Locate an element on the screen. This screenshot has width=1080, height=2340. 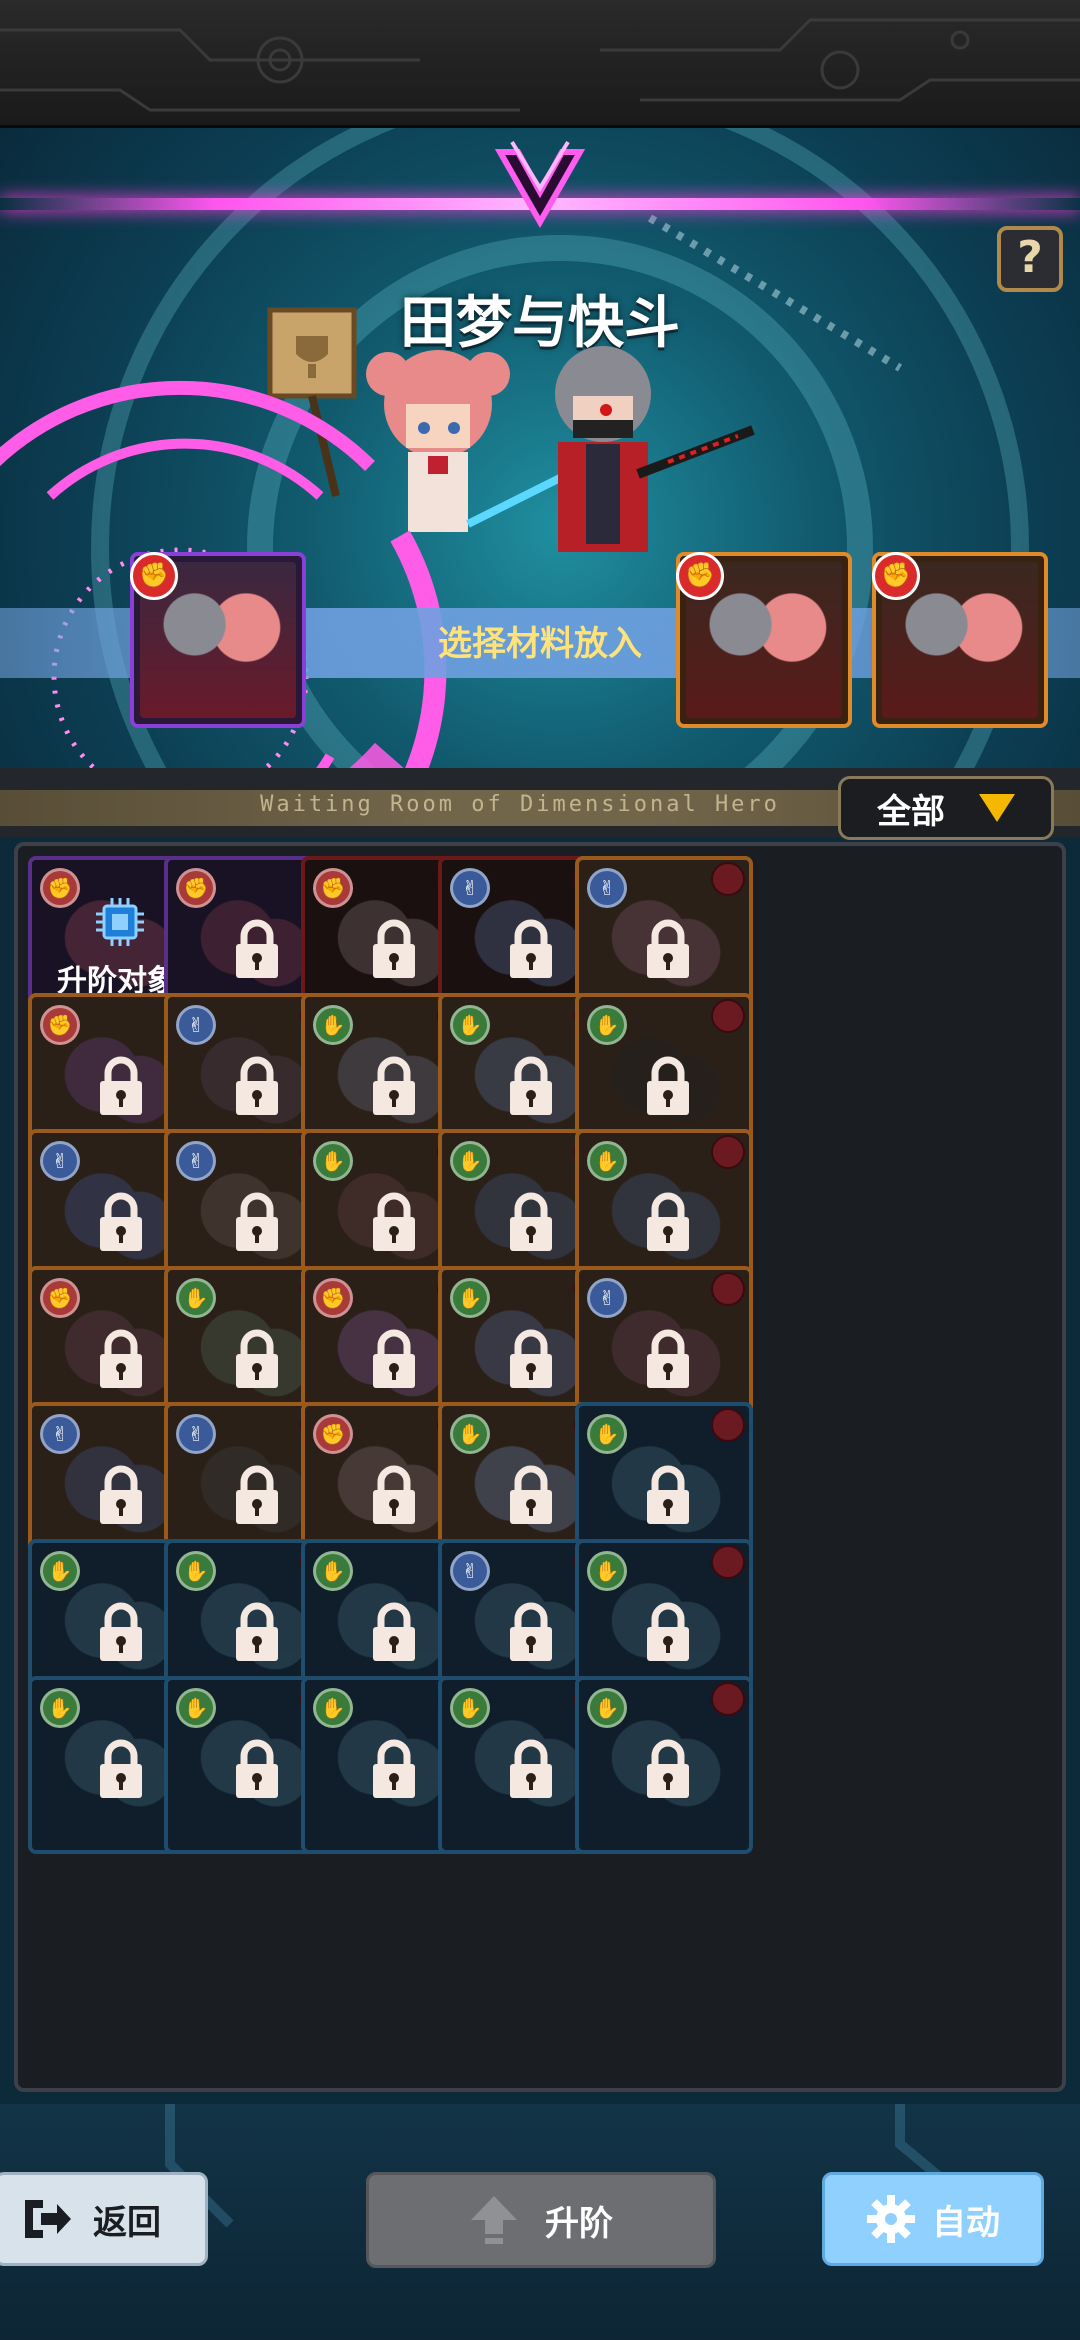
rank-v-emblem is located at coordinates (540, 184).